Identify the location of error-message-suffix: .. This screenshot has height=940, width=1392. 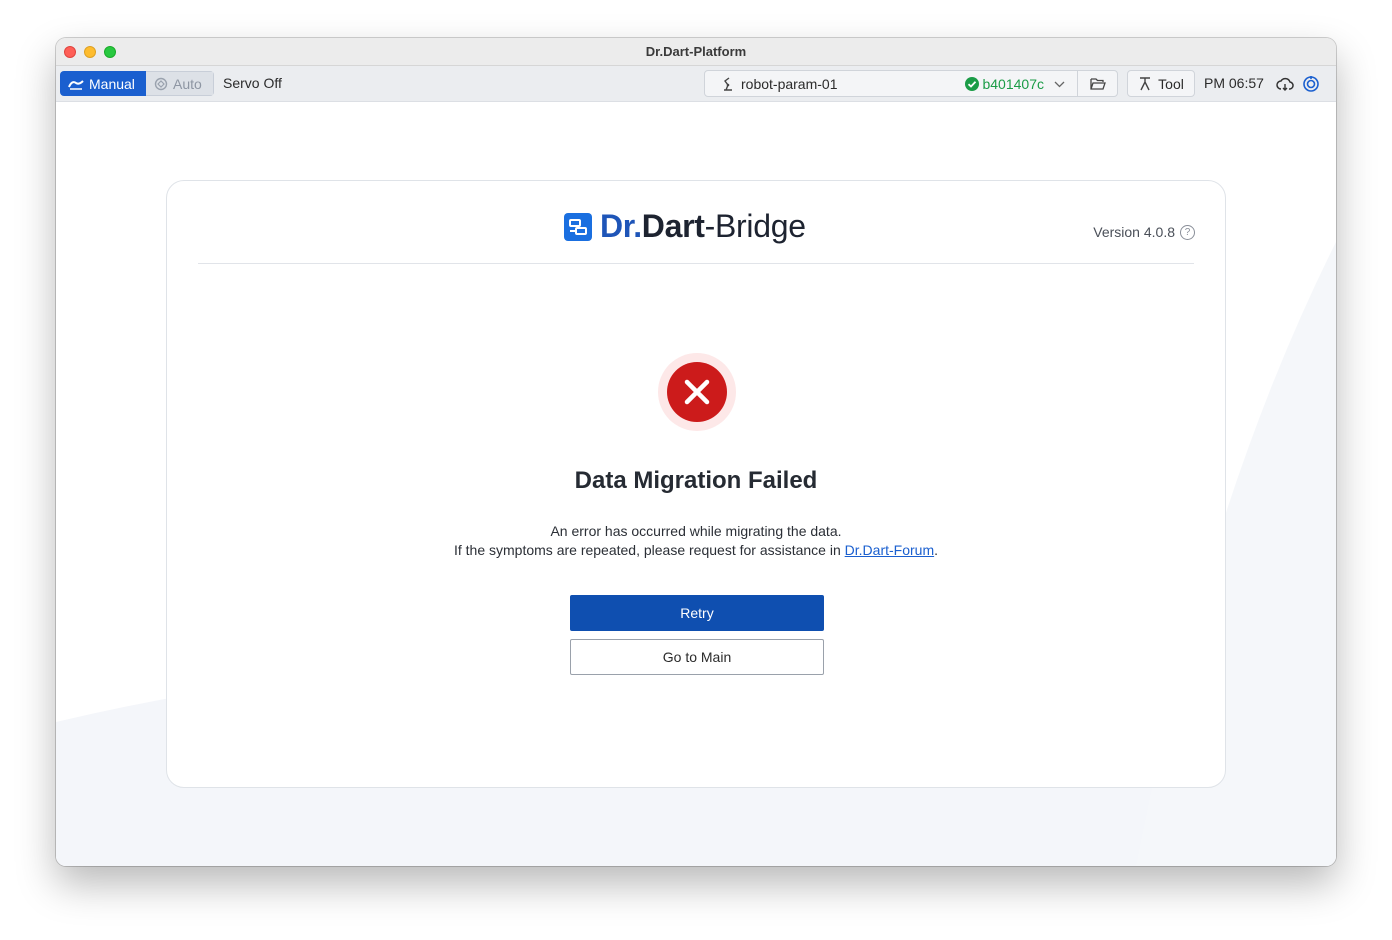
(936, 550).